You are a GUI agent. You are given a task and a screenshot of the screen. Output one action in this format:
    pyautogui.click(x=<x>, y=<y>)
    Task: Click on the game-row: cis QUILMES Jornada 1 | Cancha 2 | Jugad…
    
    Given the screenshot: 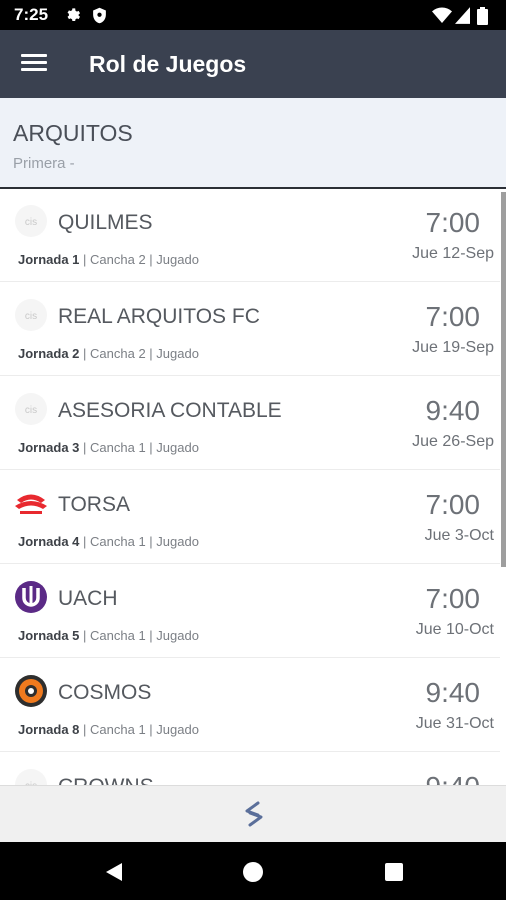 What is the action you would take?
    pyautogui.click(x=250, y=235)
    